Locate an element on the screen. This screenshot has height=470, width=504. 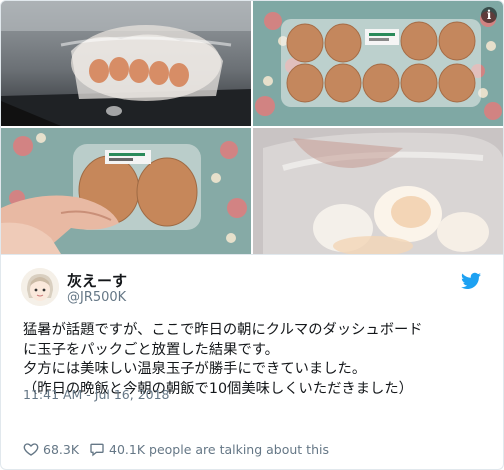
photo-eggs-on-dashboard is located at coordinates (126, 63).